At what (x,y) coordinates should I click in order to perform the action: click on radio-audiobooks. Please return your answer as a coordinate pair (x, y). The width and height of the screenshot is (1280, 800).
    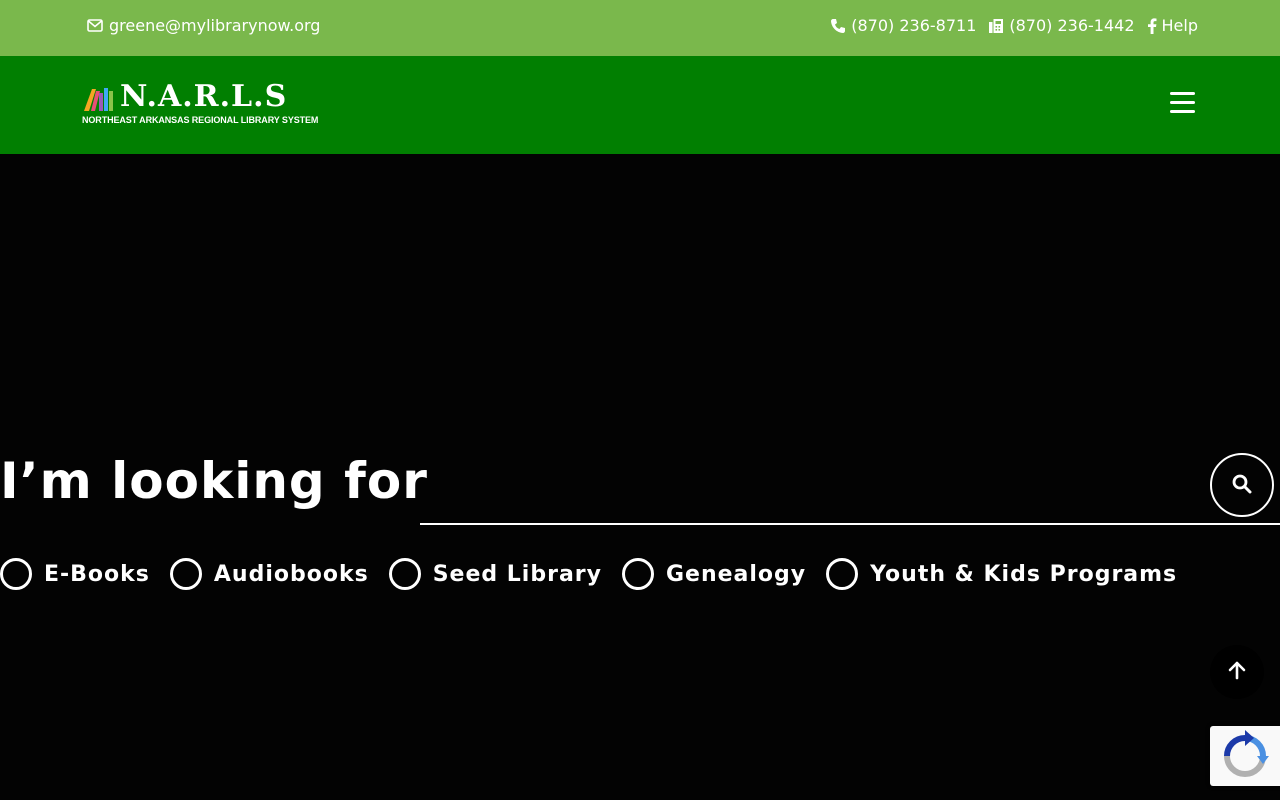
    Looking at the image, I should click on (185, 574).